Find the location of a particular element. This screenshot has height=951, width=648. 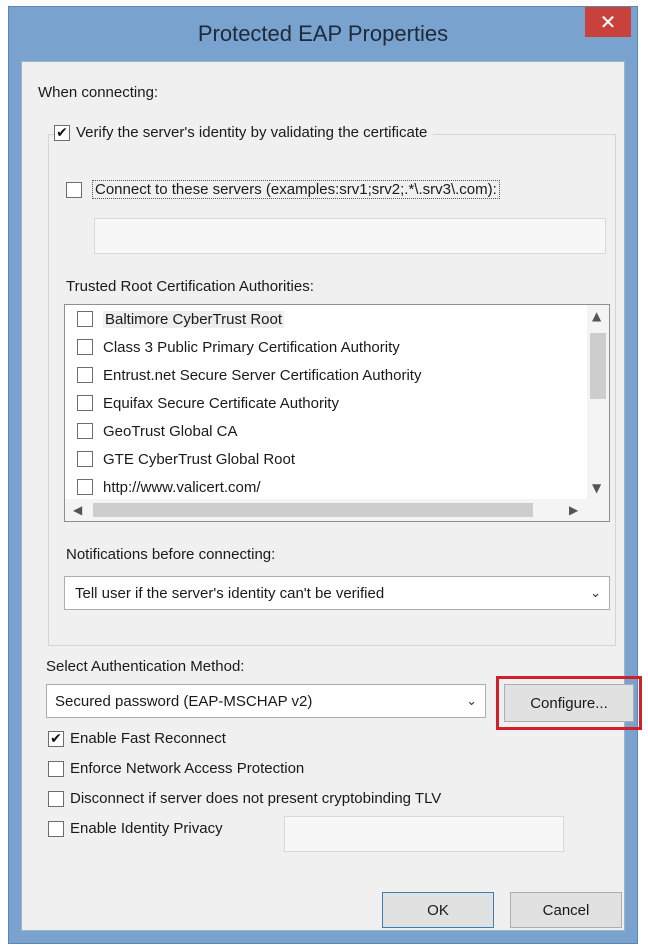

list-item: http://www.valicert.com/ is located at coordinates (163, 487).